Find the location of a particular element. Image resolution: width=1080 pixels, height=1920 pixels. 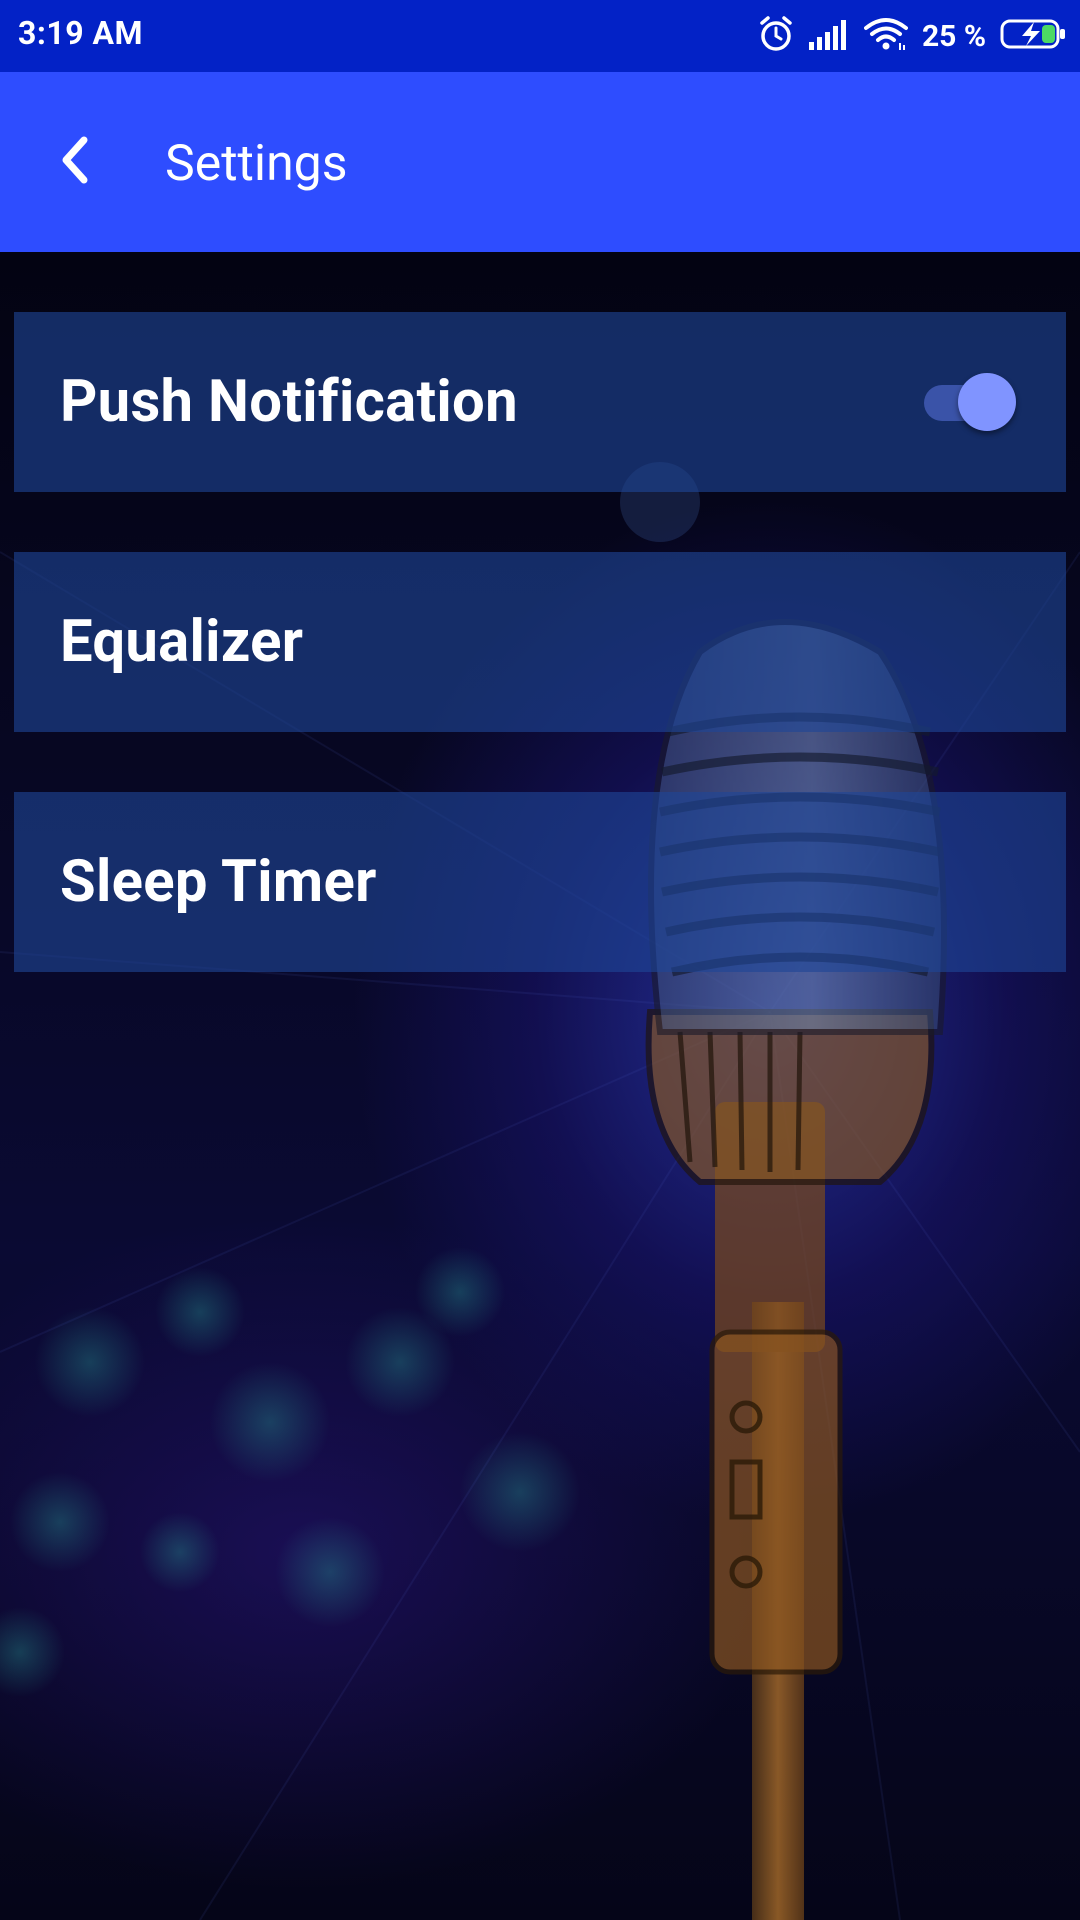

push-notification-toggle is located at coordinates (969, 402).